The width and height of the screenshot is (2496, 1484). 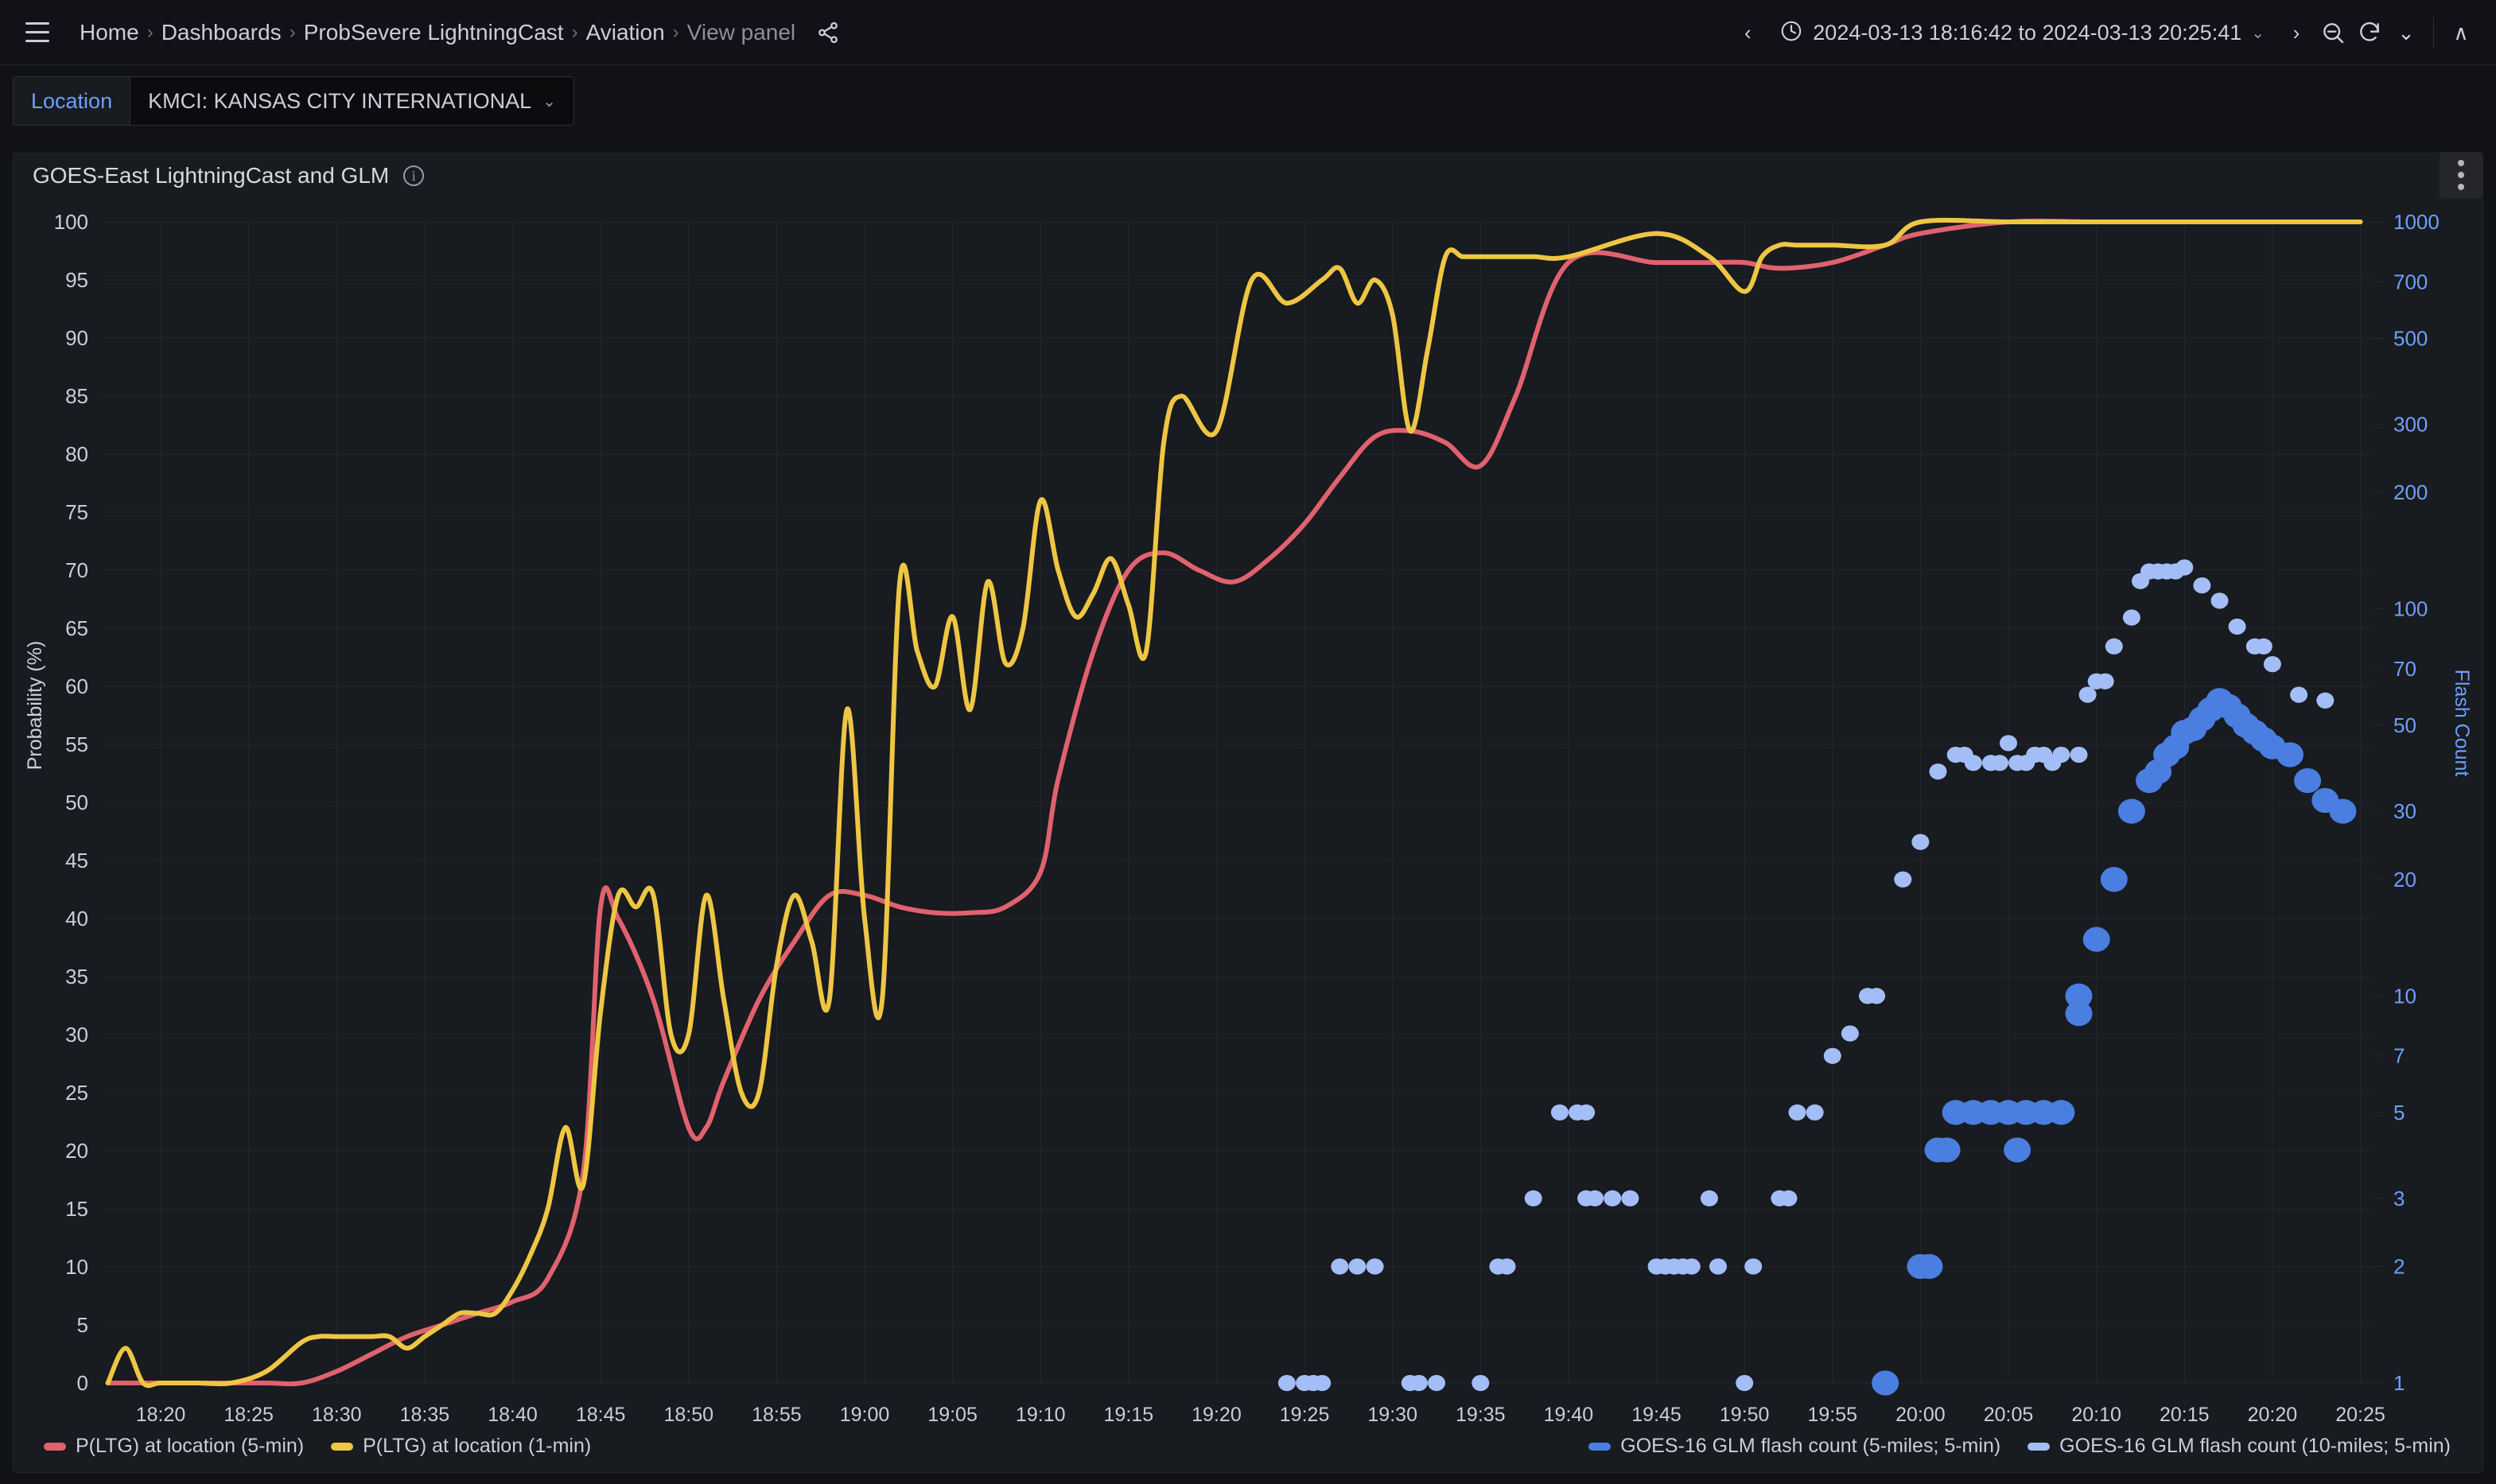 What do you see at coordinates (2461, 175) in the screenshot?
I see `panel-menu-icon` at bounding box center [2461, 175].